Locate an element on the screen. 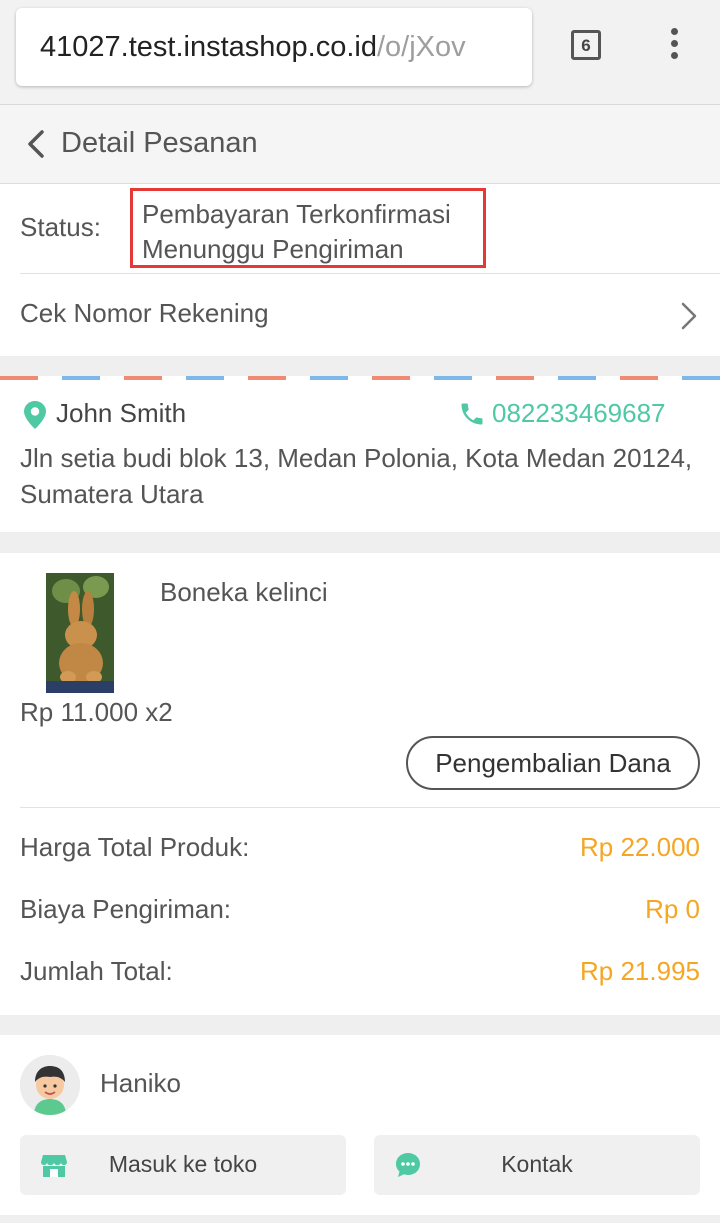  summary-row-product-total: Harga Total Produk: Rp 22.000 is located at coordinates (360, 852).